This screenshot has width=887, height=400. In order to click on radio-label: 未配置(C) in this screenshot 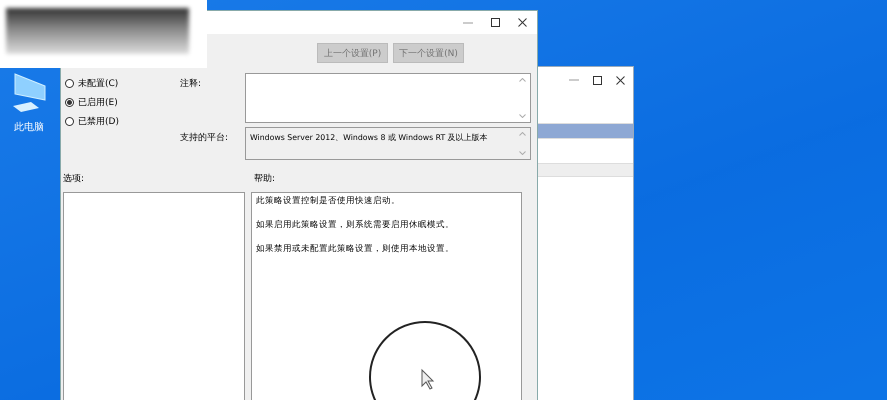, I will do `click(98, 84)`.